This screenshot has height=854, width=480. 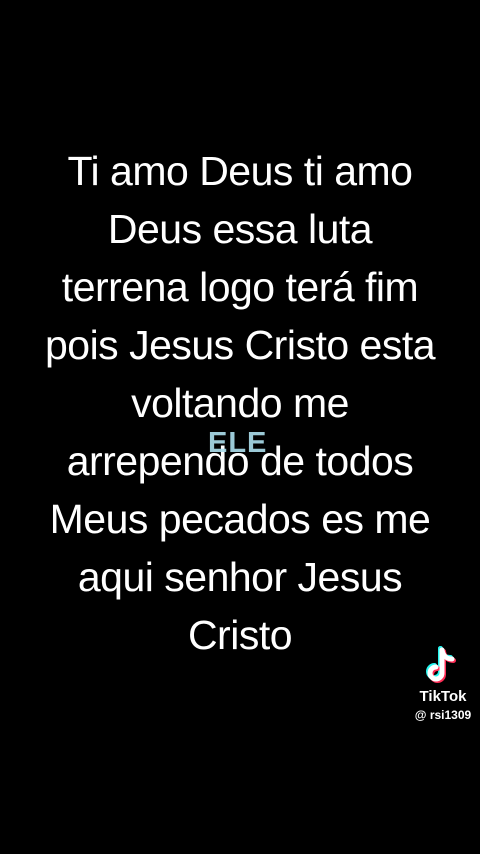 What do you see at coordinates (443, 715) in the screenshot?
I see `username-label: @ rsi1309` at bounding box center [443, 715].